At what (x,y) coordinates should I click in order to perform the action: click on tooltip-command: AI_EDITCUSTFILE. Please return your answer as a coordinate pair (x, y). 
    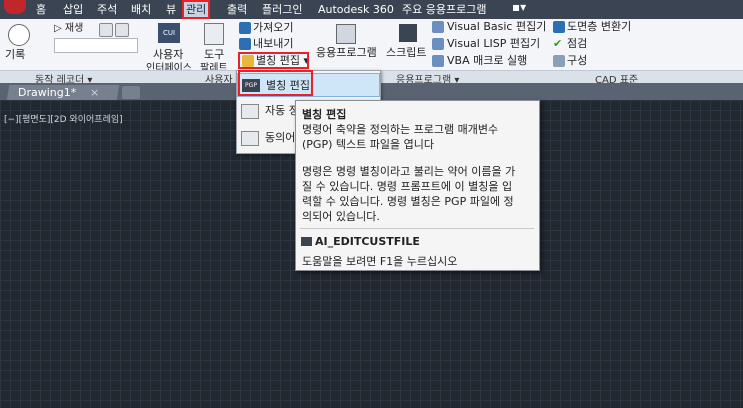
    Looking at the image, I should click on (367, 241).